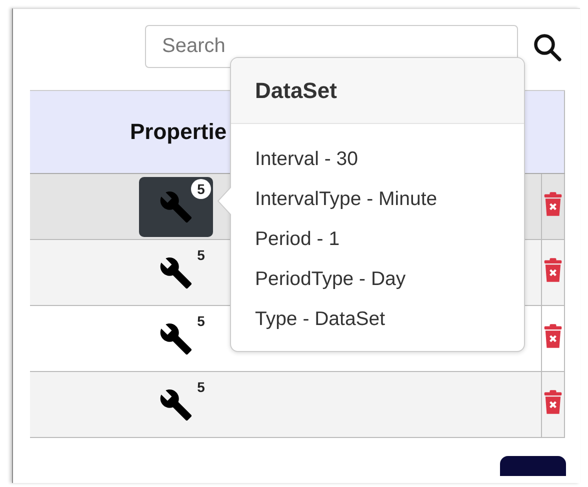 This screenshot has width=588, height=487. What do you see at coordinates (320, 319) in the screenshot?
I see `popover-line: Type - DataSet` at bounding box center [320, 319].